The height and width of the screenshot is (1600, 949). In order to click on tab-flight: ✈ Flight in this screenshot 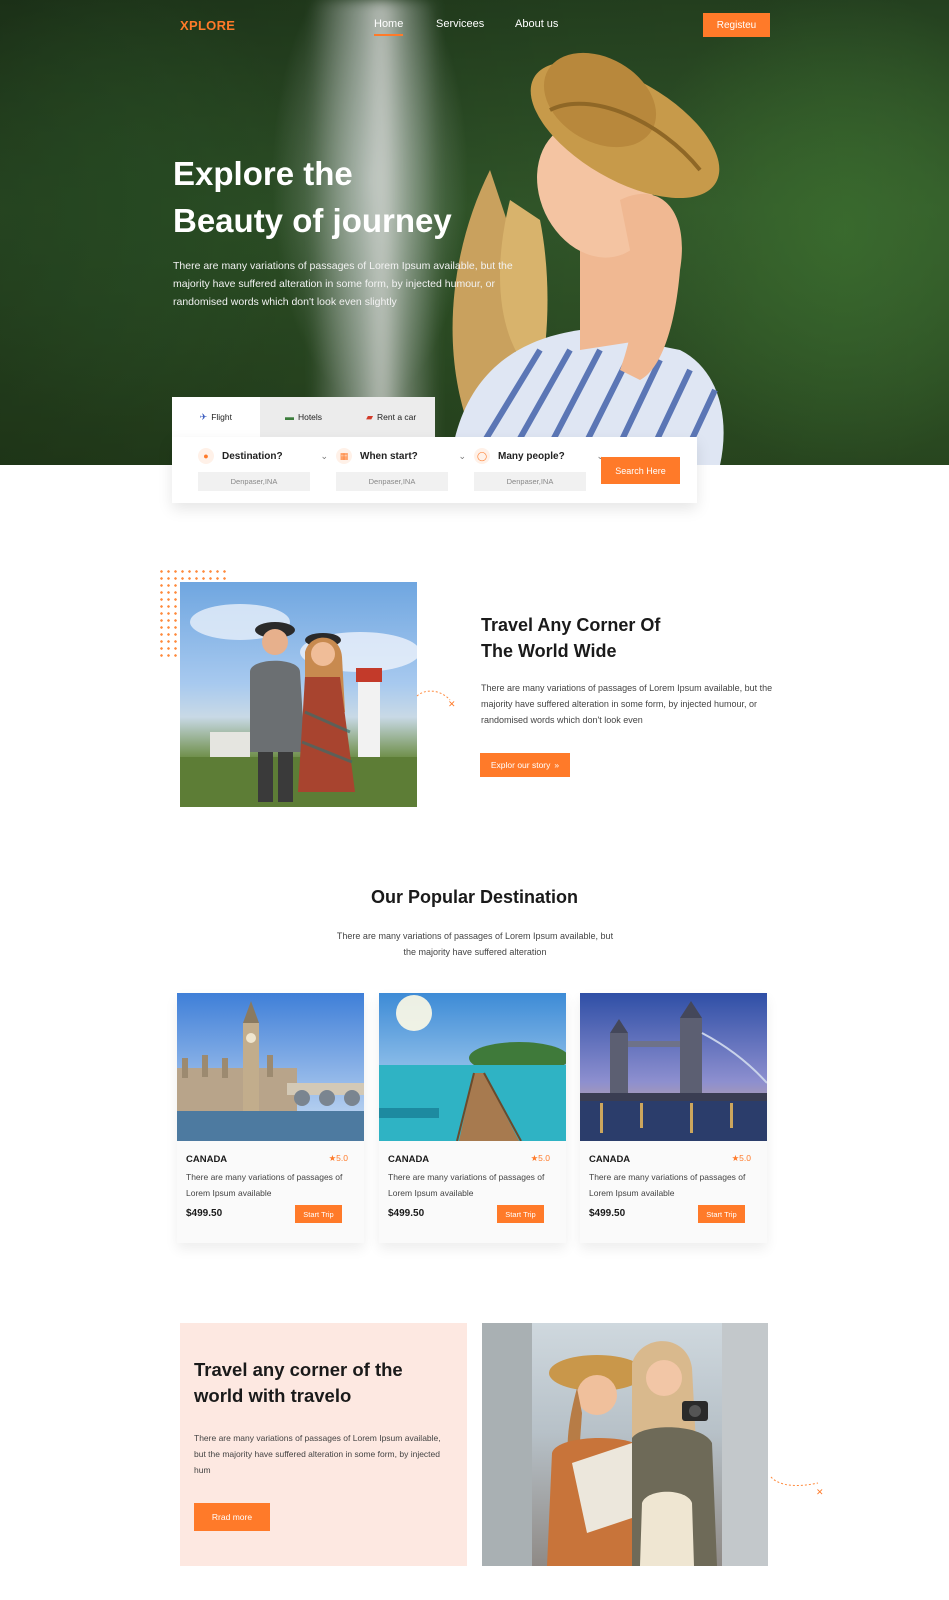, I will do `click(216, 417)`.